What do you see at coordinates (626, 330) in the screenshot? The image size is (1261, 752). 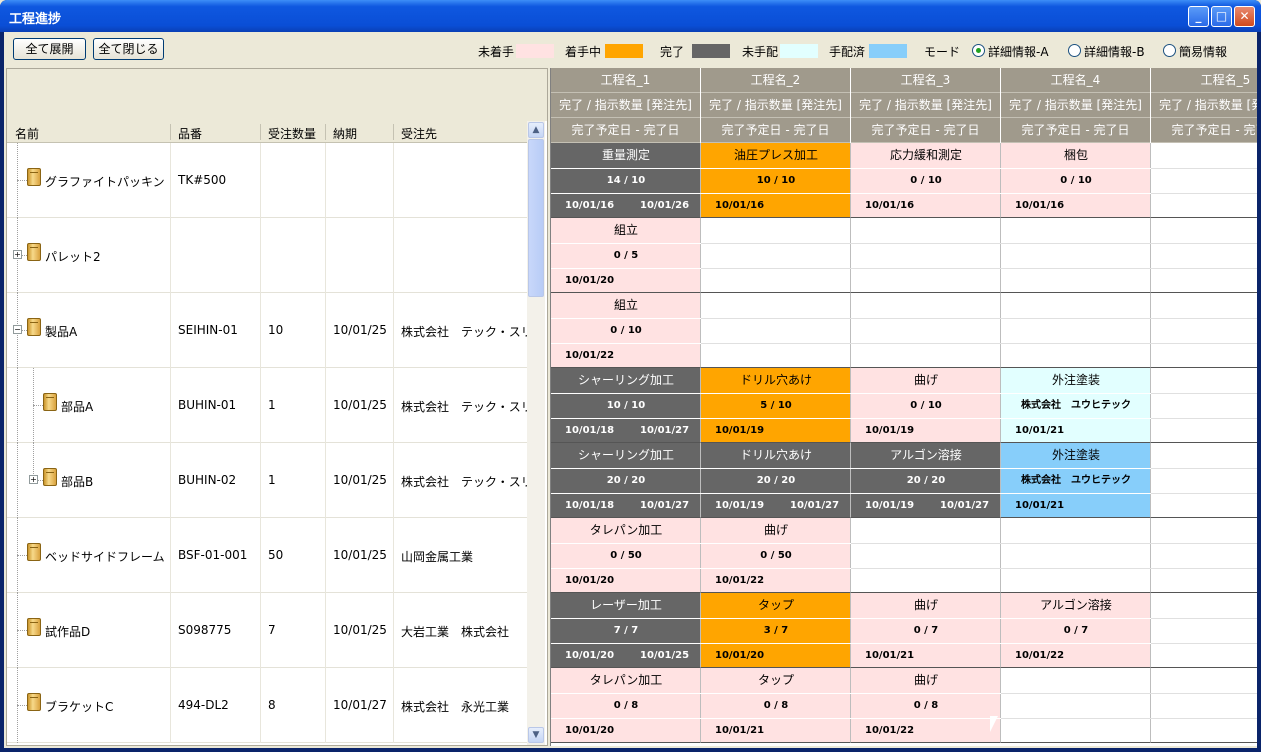 I see `process-cell: 組立 0 / 10 10/01/22` at bounding box center [626, 330].